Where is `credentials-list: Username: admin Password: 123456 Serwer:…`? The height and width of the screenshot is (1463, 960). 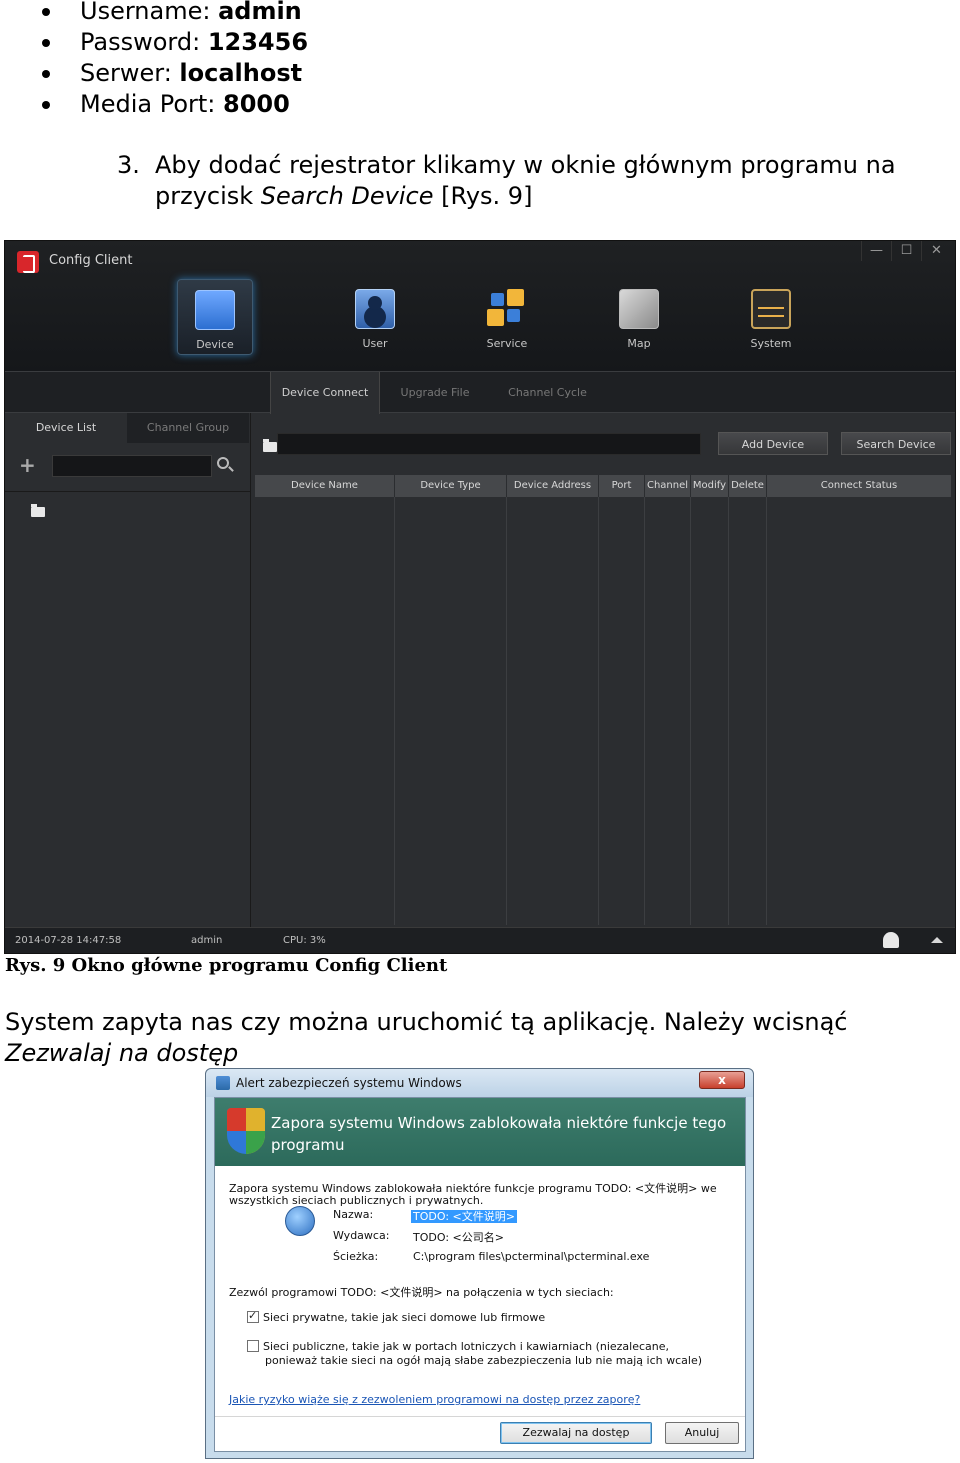 credentials-list: Username: admin Password: 123456 Serwer:… is located at coordinates (480, 60).